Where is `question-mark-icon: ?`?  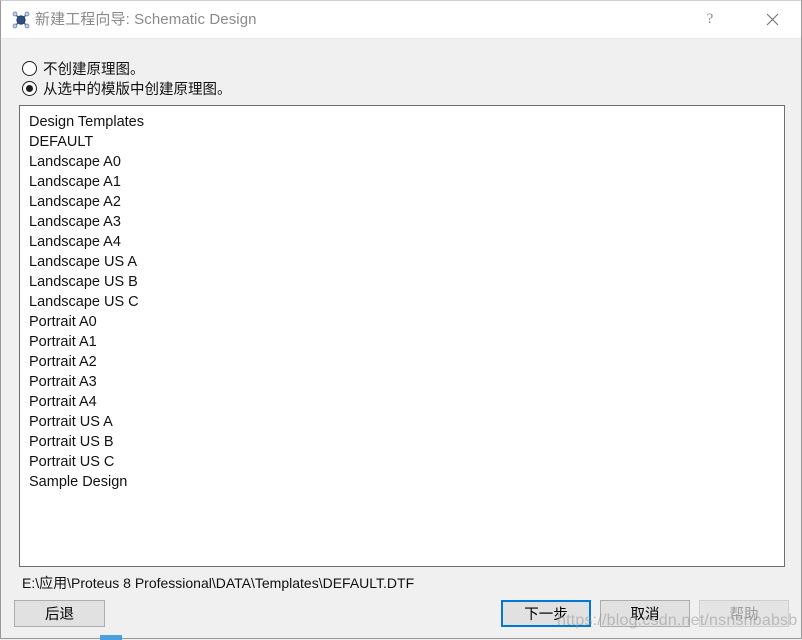
question-mark-icon: ? is located at coordinates (710, 19).